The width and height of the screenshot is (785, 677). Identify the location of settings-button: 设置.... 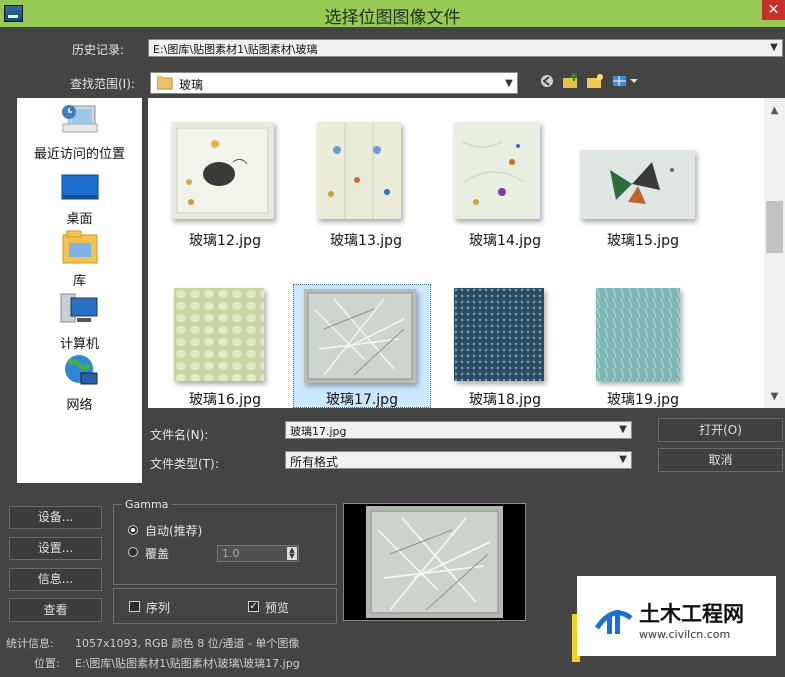
(55, 548).